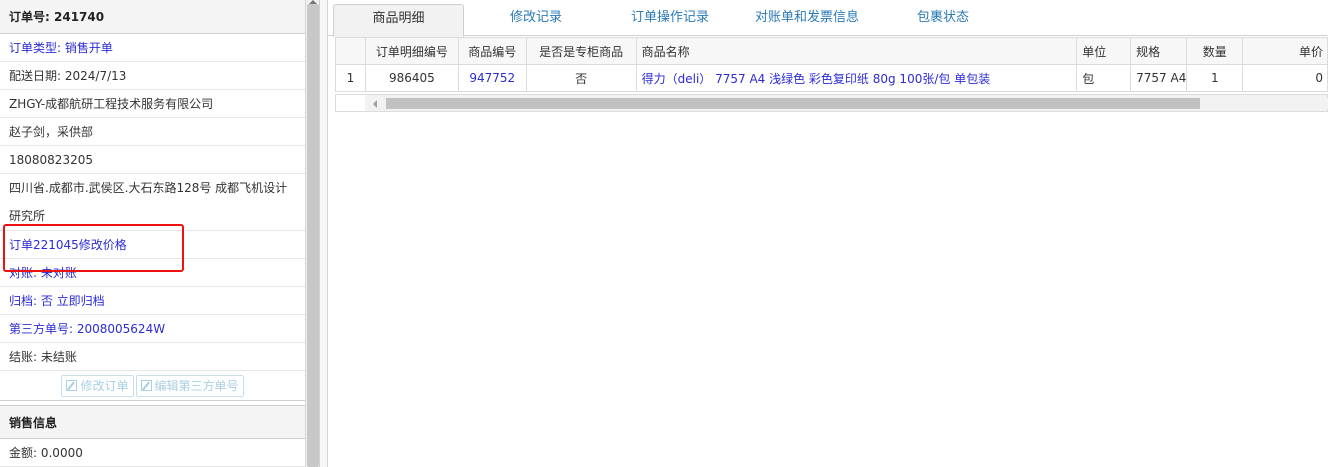 The height and width of the screenshot is (467, 1328). What do you see at coordinates (196, 386) in the screenshot?
I see `edit-third-party-label: 编辑第三方单号` at bounding box center [196, 386].